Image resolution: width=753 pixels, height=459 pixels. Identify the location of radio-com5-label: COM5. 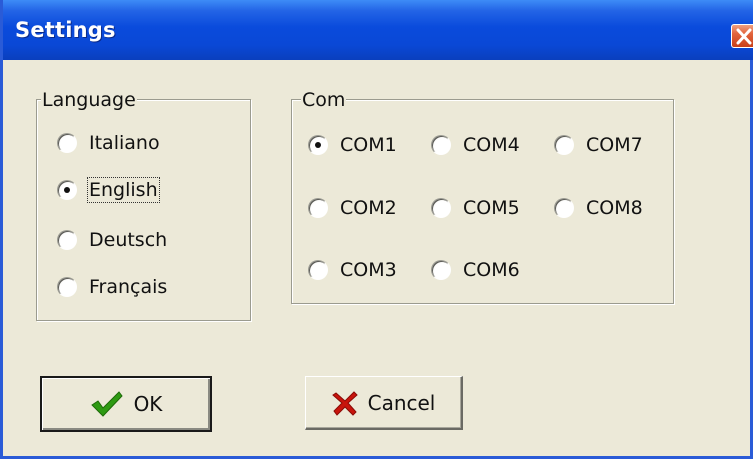
(491, 208).